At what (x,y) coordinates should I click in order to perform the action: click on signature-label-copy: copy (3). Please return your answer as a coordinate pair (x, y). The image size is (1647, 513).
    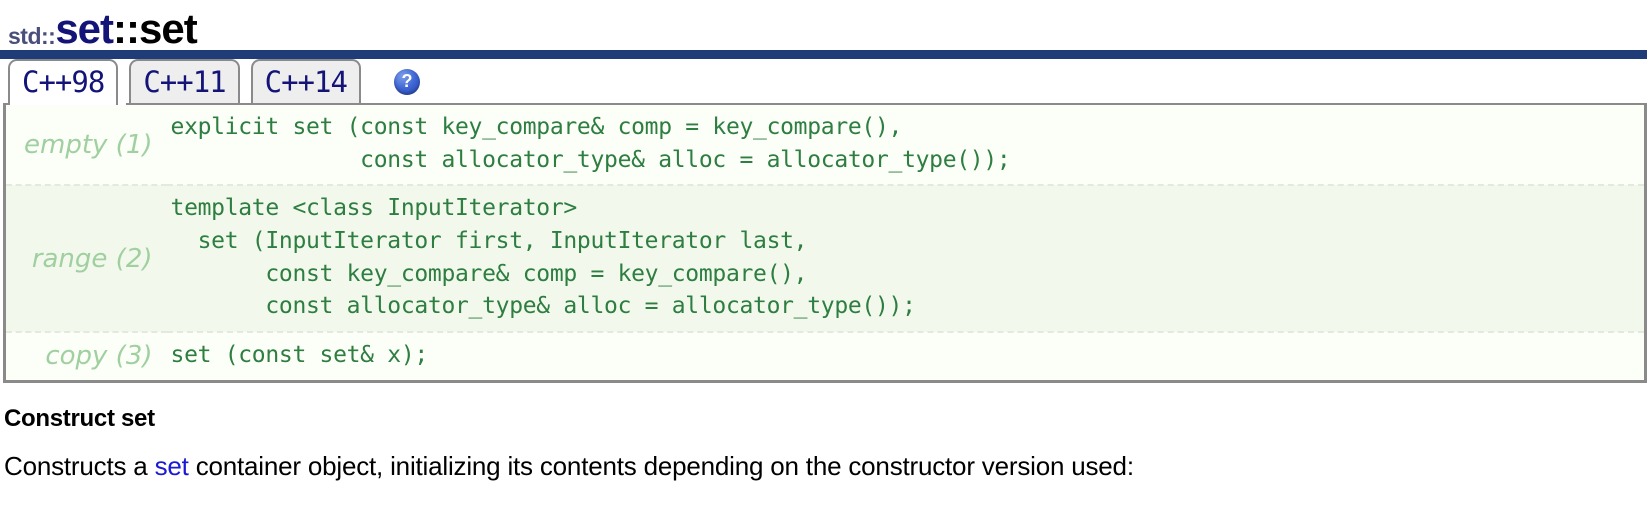
    Looking at the image, I should click on (86, 355).